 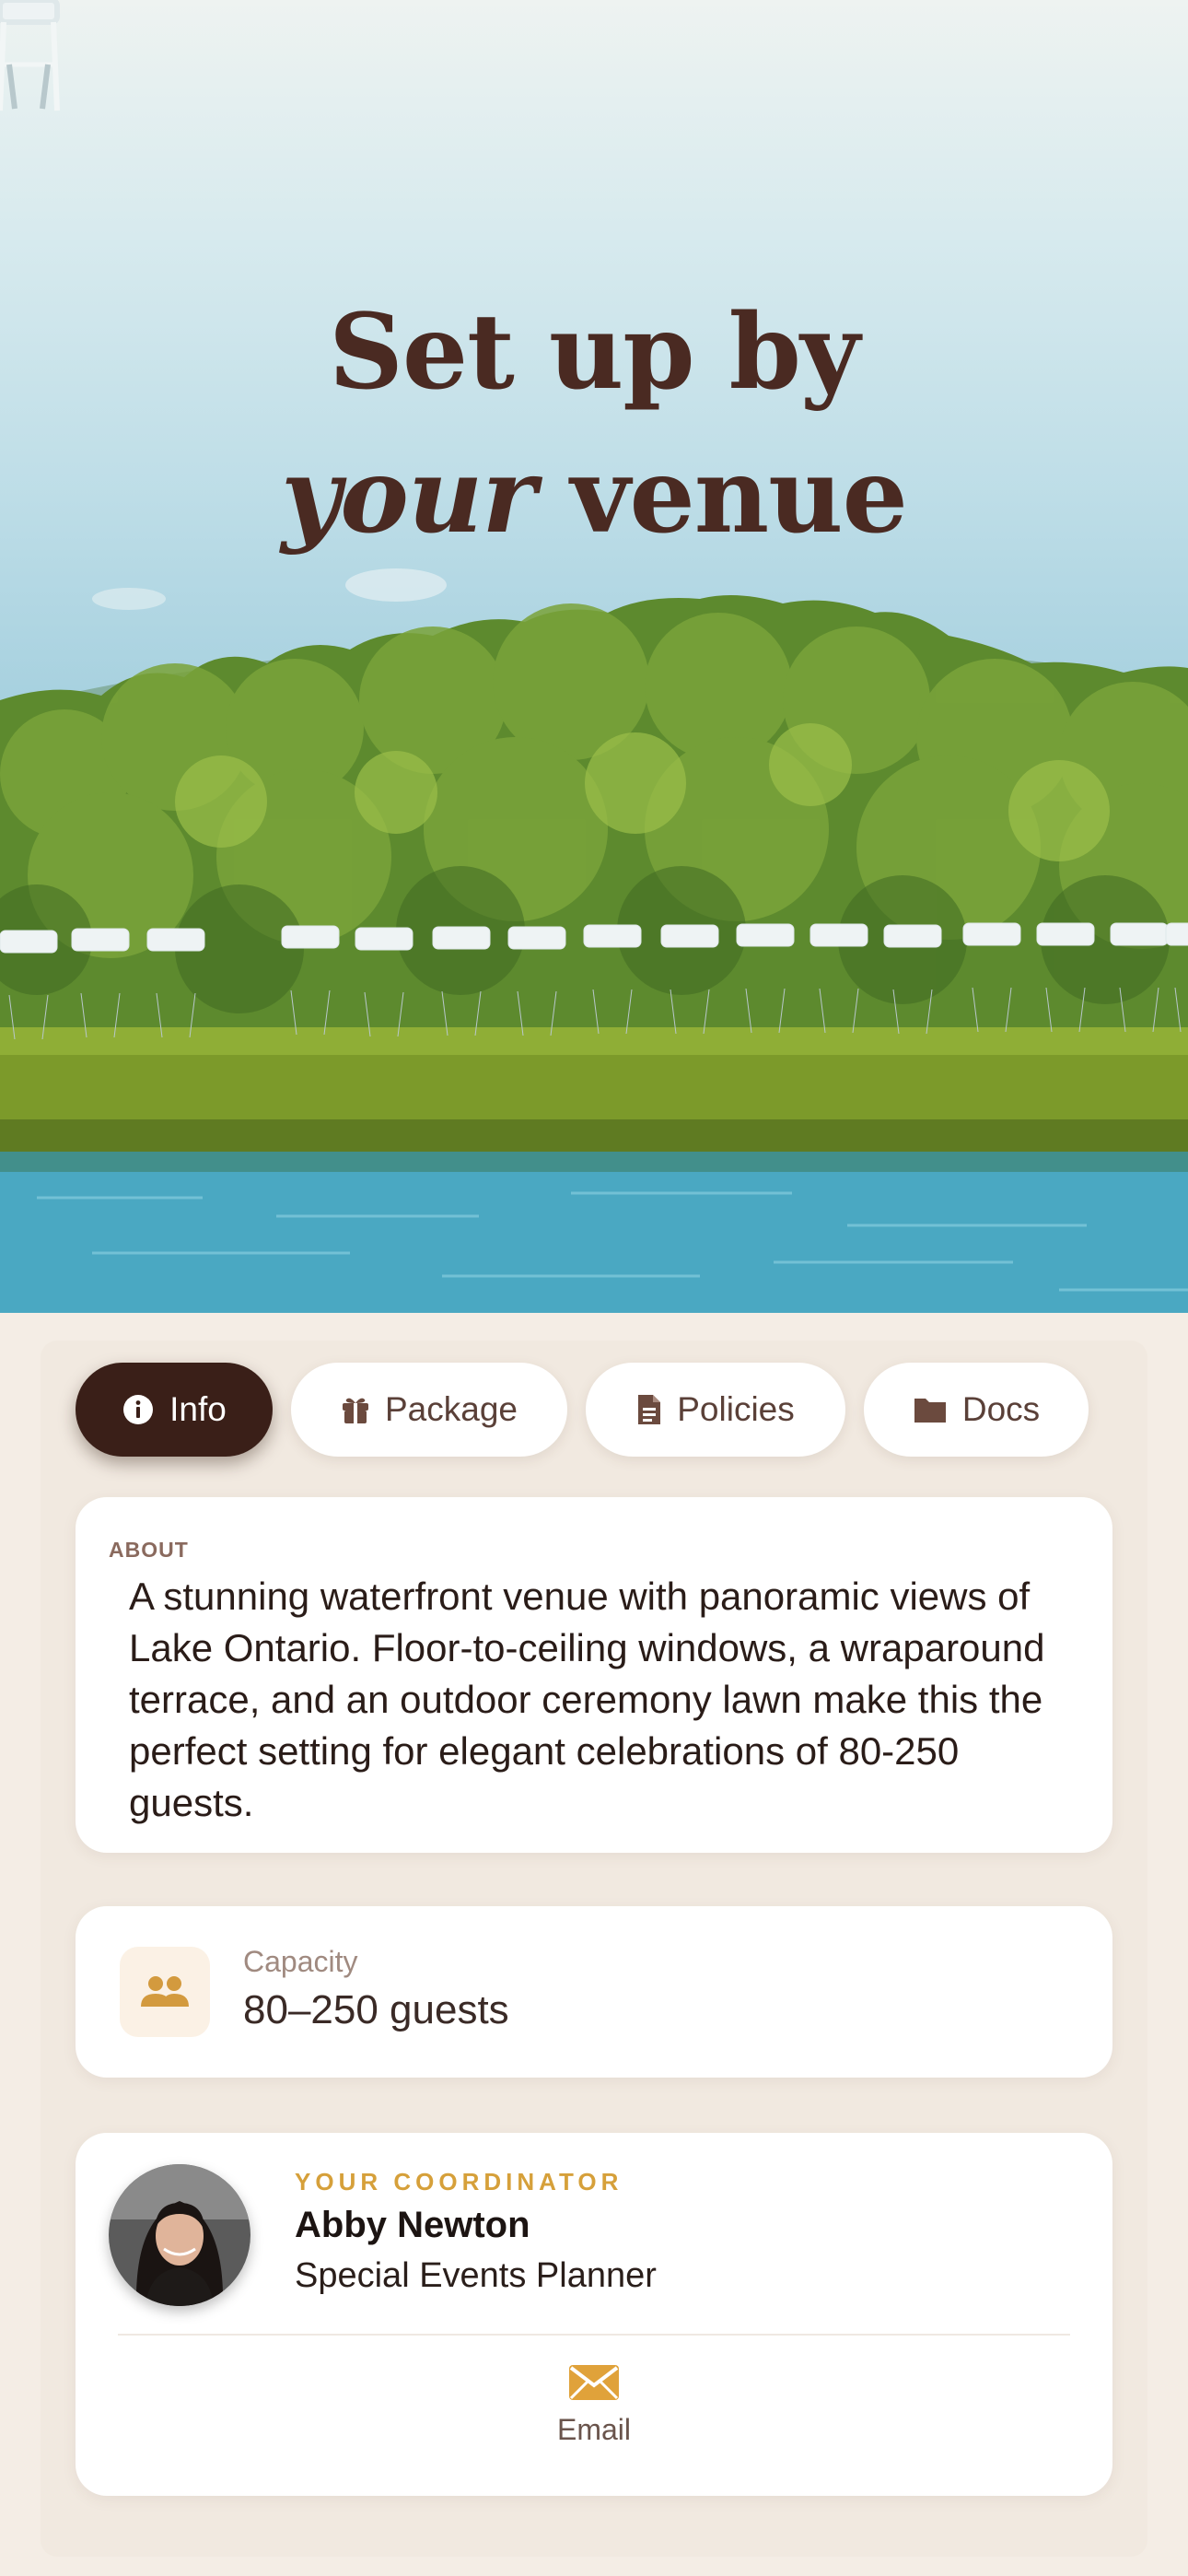 What do you see at coordinates (1001, 1409) in the screenshot?
I see `tab-docs-label: Docs` at bounding box center [1001, 1409].